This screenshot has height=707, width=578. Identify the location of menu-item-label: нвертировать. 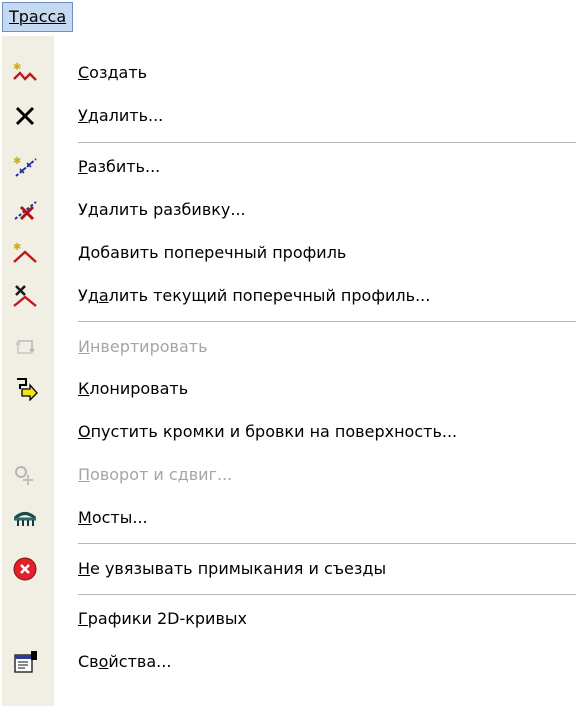
(148, 346).